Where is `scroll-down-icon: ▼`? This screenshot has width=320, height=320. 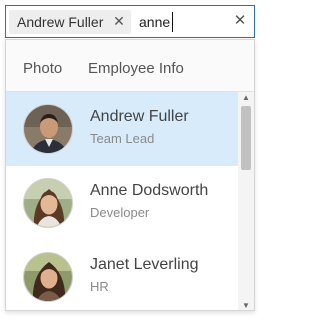
scroll-down-icon: ▼ is located at coordinates (246, 305).